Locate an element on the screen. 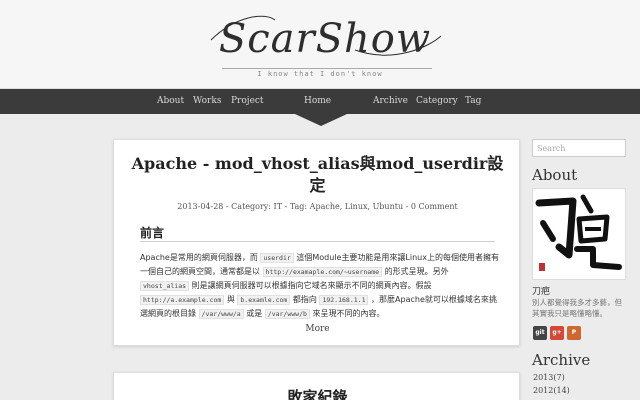 This screenshot has width=640, height=400. inline-code: userdir is located at coordinates (277, 258).